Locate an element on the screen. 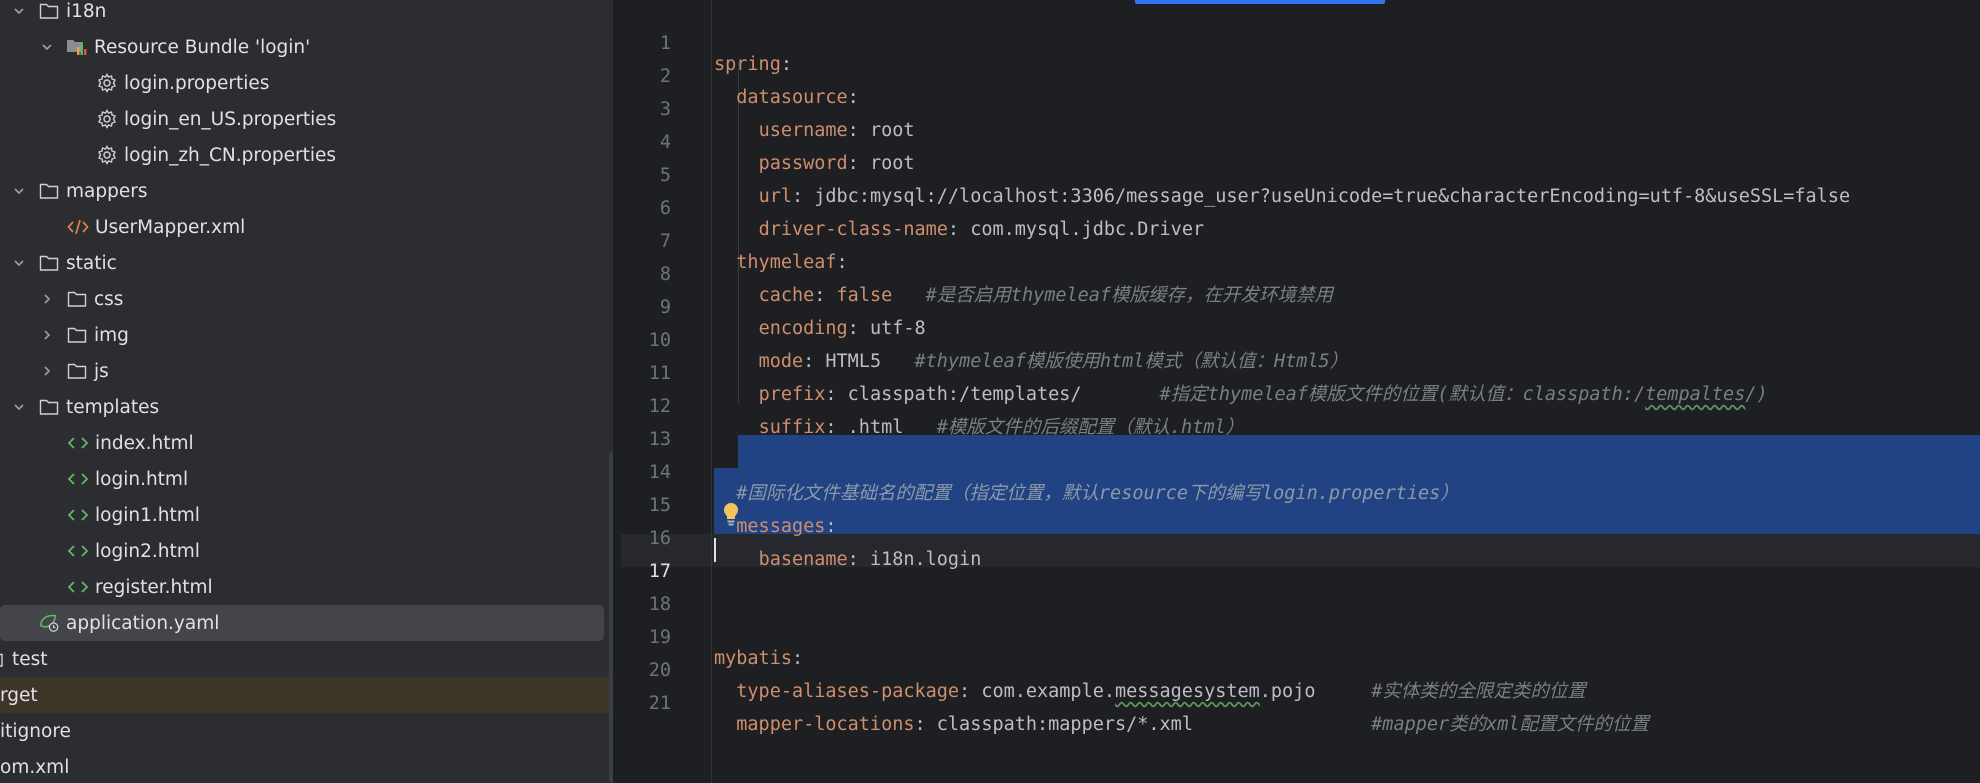 This screenshot has width=1980, height=783. yaml-comment: #mapper类的xml配置文件的位置 is located at coordinates (1510, 724).